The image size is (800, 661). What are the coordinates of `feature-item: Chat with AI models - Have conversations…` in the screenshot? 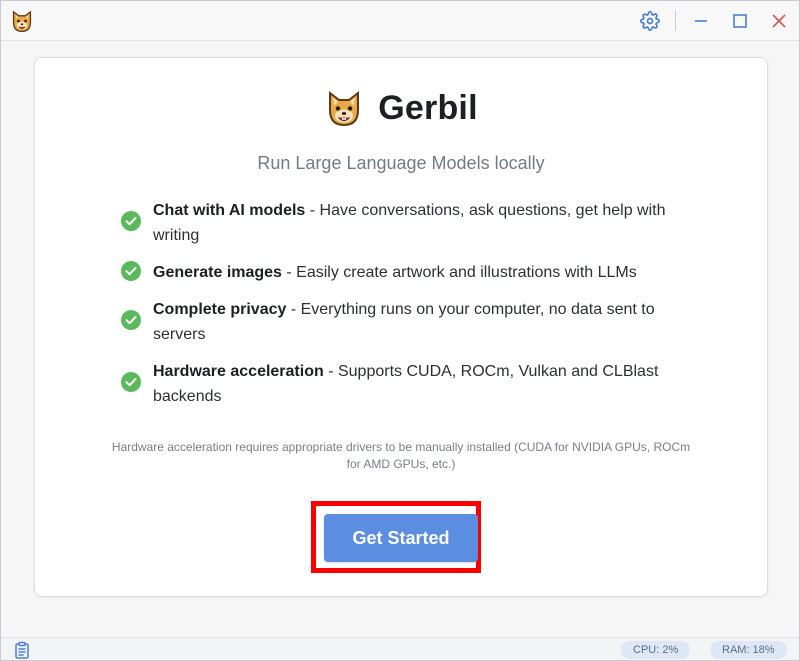 It's located at (411, 223).